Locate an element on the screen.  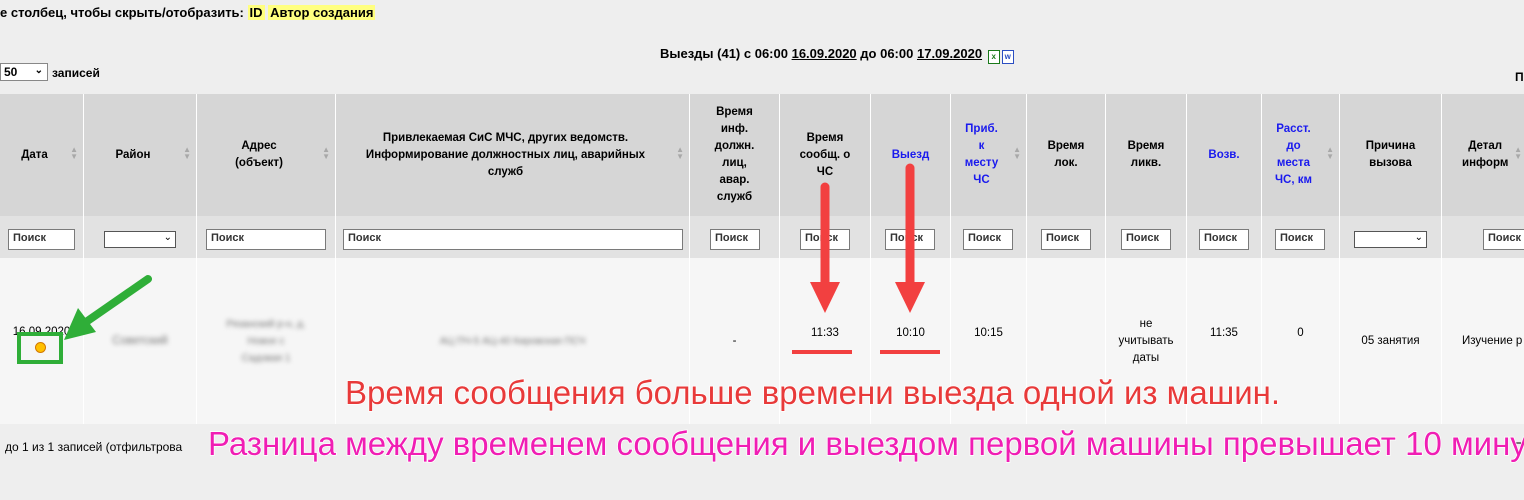
pagination-label-cut: П is located at coordinates (1519, 77).